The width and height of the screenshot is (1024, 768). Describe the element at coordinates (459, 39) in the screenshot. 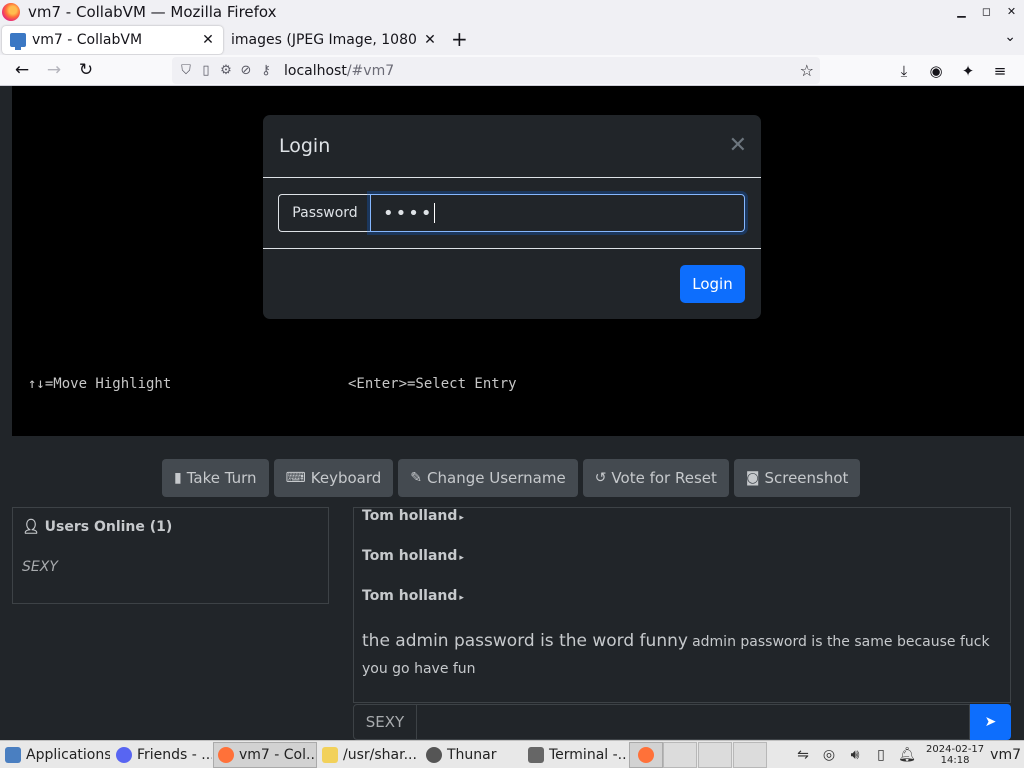

I see `new-tab-icon: +` at that location.